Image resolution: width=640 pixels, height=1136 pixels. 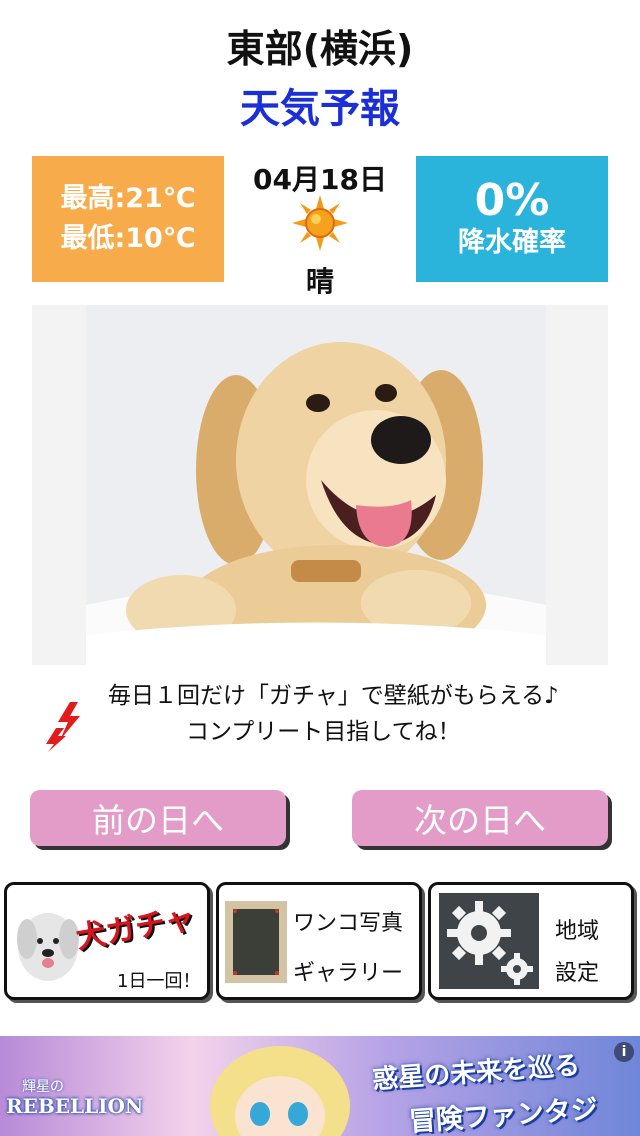 I want to click on ad-logo-prefix: 輝星の, so click(x=43, y=1087).